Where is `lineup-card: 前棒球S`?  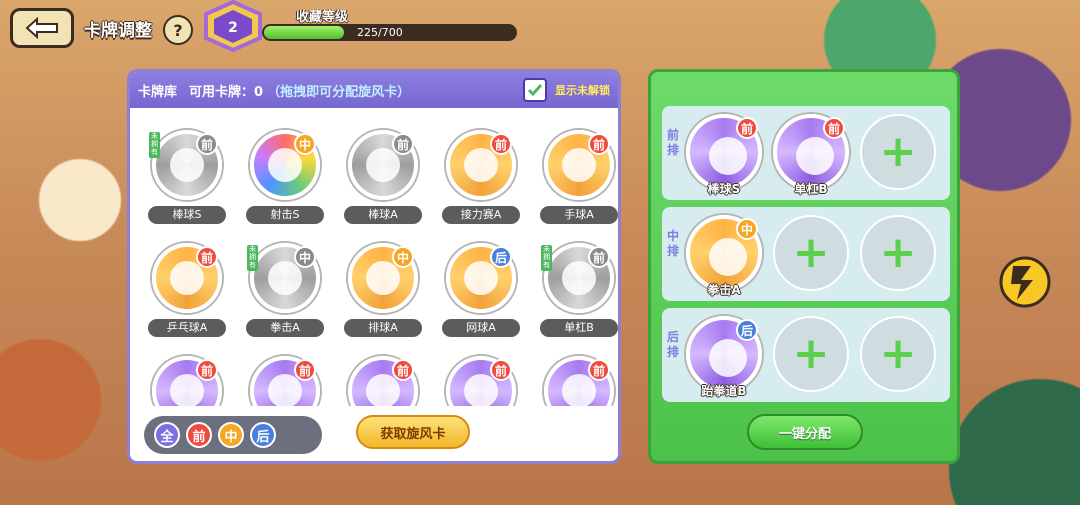
lineup-card: 前棒球S is located at coordinates (726, 157).